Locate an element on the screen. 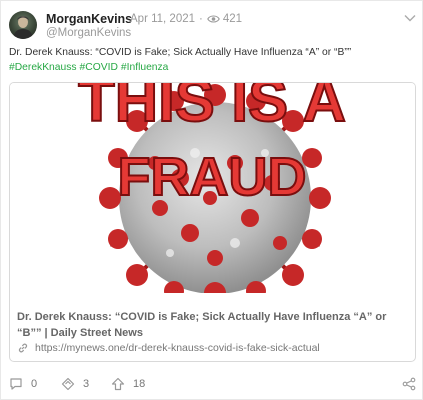  post-meta: Apr 11, 2021 · 421 is located at coordinates (186, 19).